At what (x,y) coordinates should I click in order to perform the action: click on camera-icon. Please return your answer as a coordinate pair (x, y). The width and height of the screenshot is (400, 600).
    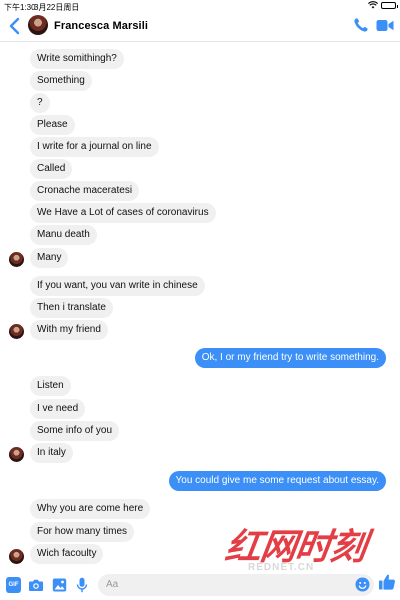
    Looking at the image, I should click on (36, 585).